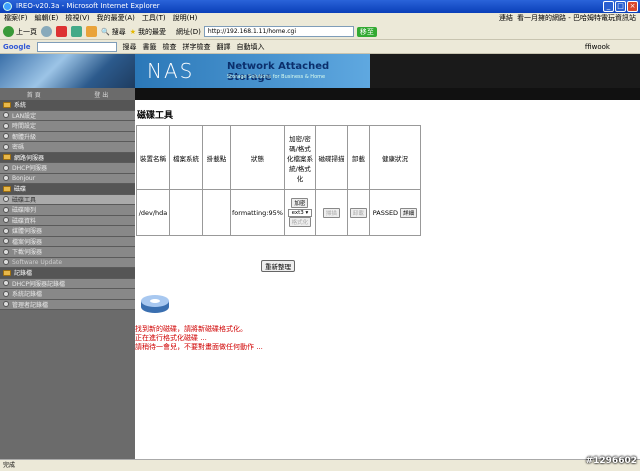 This screenshot has width=640, height=471. What do you see at coordinates (67, 199) in the screenshot?
I see `sidebar-item-disk-tools: 磁碟工具` at bounding box center [67, 199].